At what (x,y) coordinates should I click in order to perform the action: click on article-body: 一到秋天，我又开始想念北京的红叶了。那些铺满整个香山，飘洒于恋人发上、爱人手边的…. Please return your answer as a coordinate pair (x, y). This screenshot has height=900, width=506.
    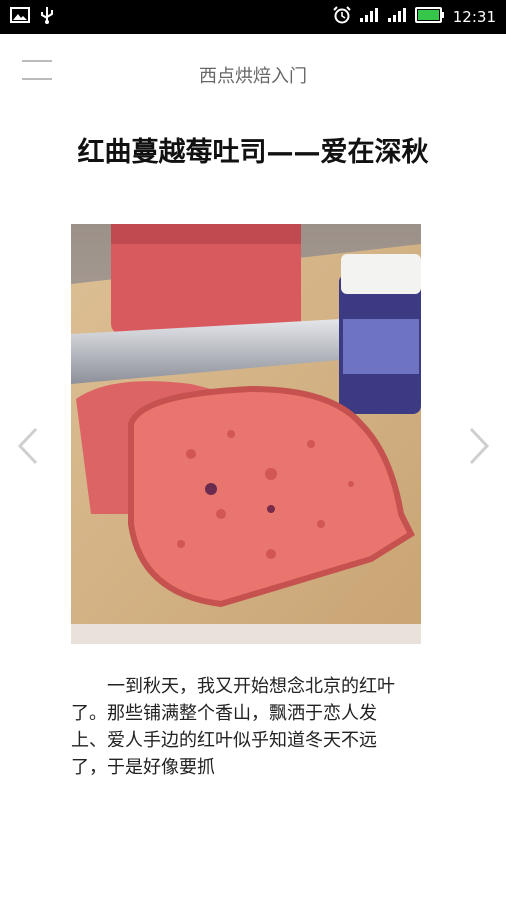
    Looking at the image, I should click on (233, 727).